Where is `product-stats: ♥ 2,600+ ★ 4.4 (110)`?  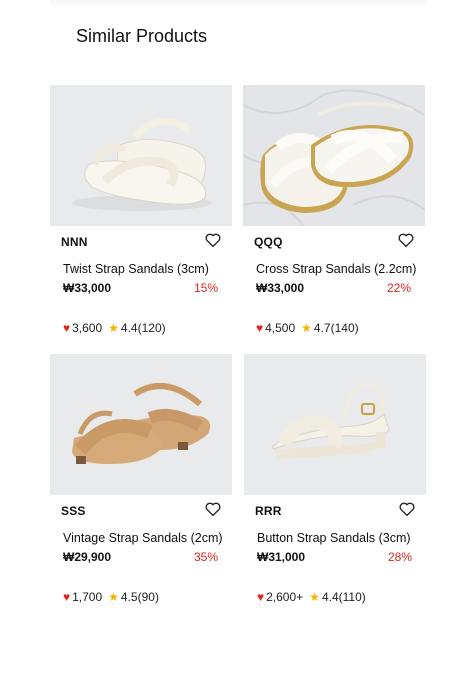 product-stats: ♥ 2,600+ ★ 4.4 (110) is located at coordinates (311, 597).